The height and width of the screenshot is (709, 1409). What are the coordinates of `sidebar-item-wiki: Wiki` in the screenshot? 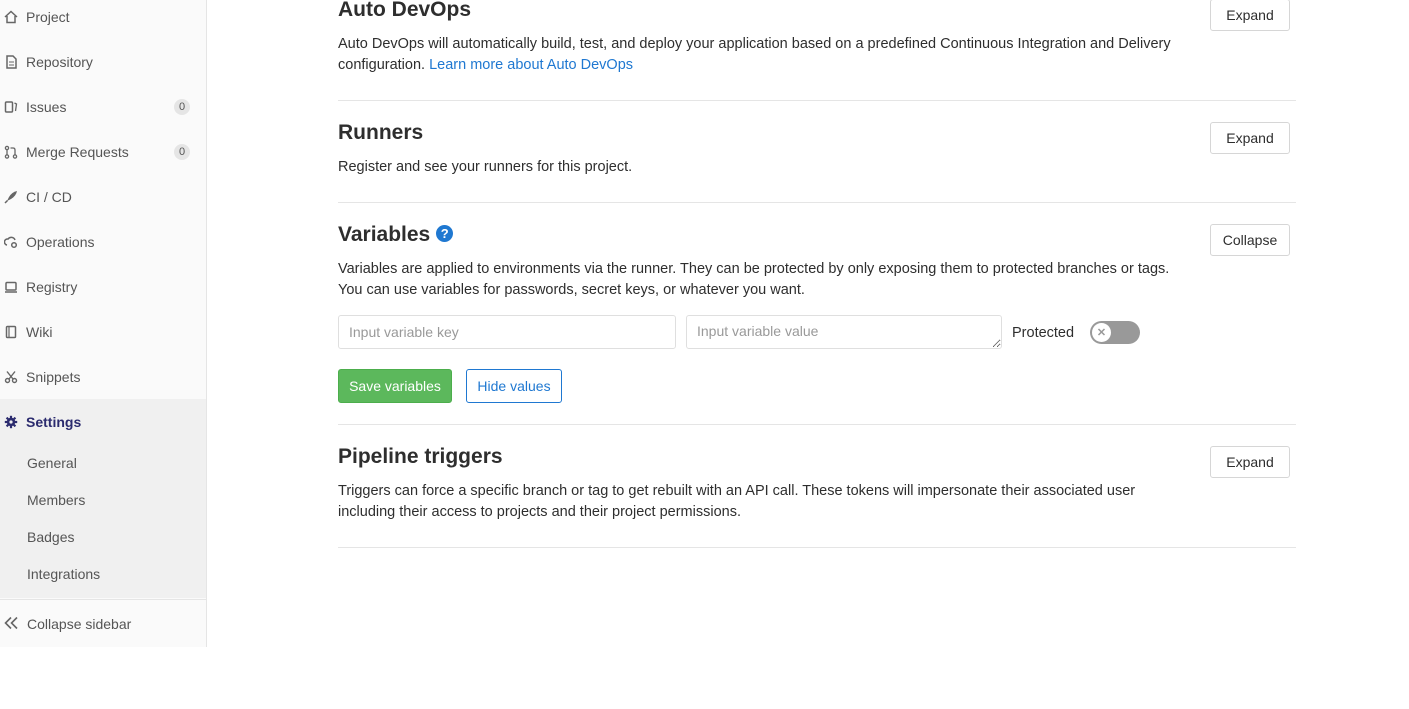 It's located at (103, 331).